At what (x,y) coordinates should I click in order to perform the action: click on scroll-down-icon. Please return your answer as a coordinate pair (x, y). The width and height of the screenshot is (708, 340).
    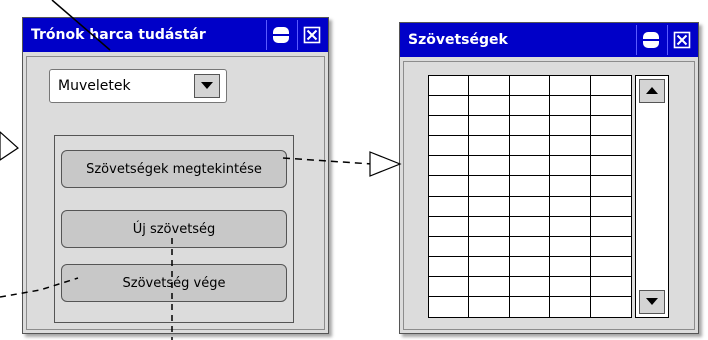
    Looking at the image, I should click on (652, 301).